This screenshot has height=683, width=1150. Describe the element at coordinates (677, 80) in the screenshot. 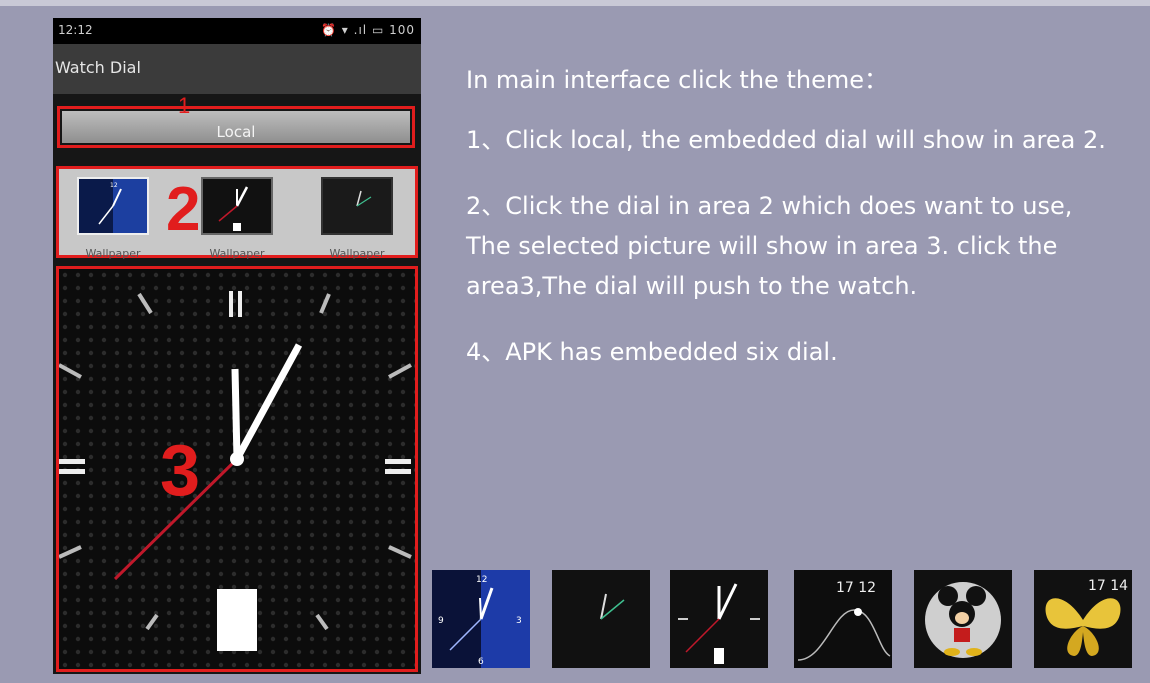

I see `instruction-intro: In main interface click the theme：` at that location.